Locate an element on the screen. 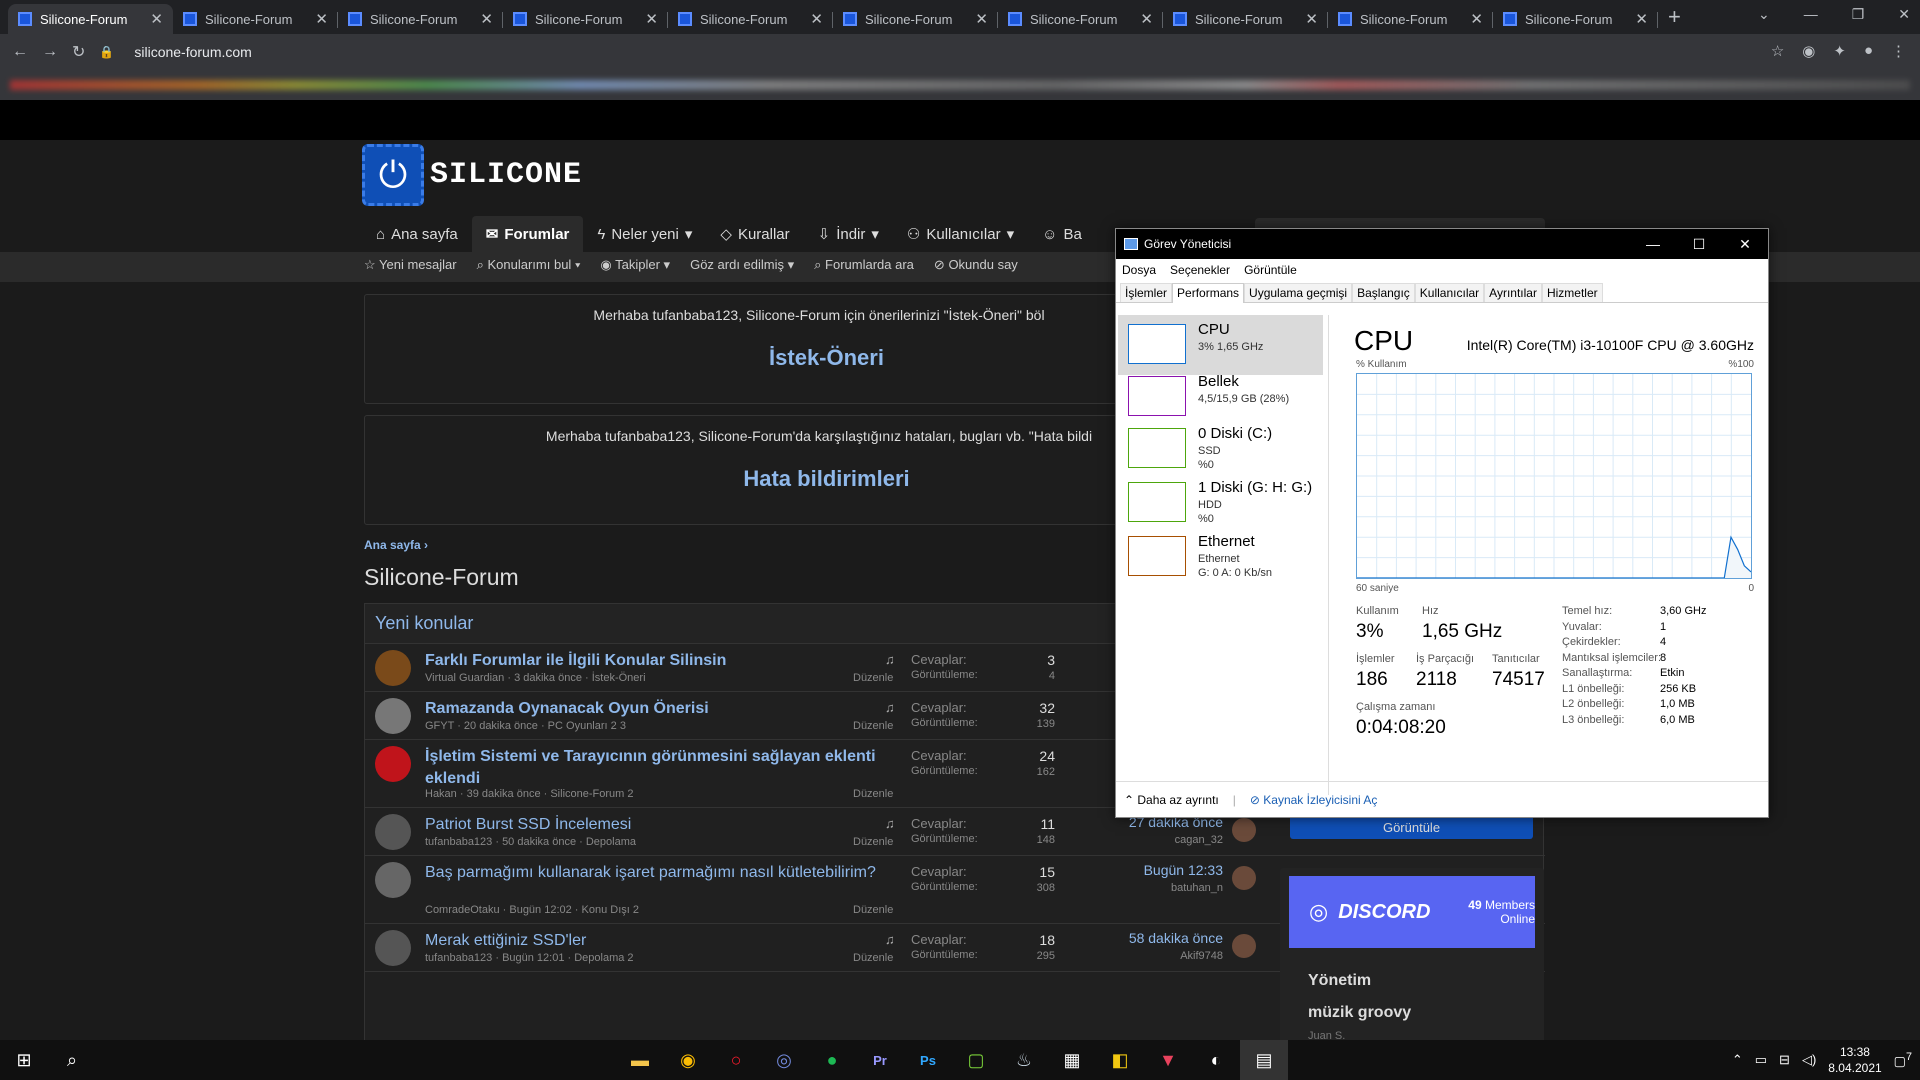 This screenshot has height=1080, width=1920. tm-tab: Başlangıç is located at coordinates (1383, 292).